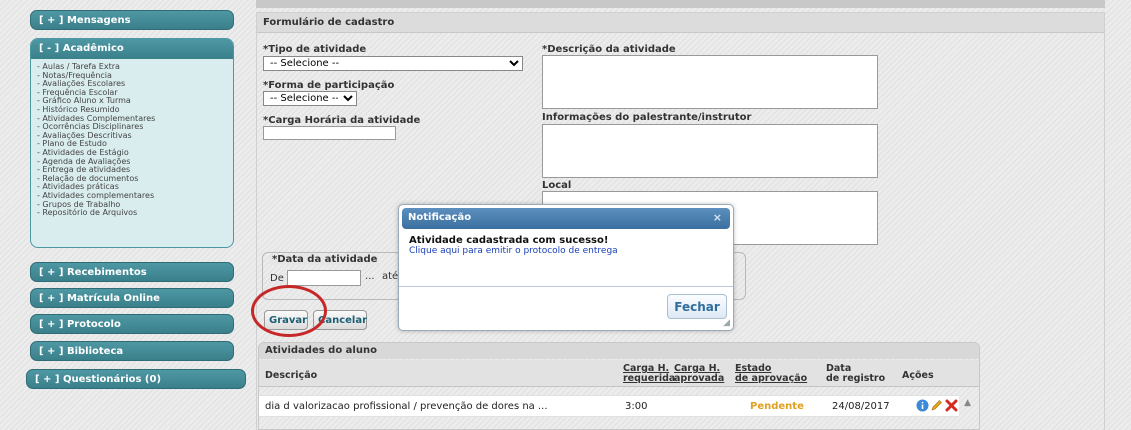 This screenshot has width=1131, height=430. I want to click on col-descricao: Descrição, so click(291, 375).